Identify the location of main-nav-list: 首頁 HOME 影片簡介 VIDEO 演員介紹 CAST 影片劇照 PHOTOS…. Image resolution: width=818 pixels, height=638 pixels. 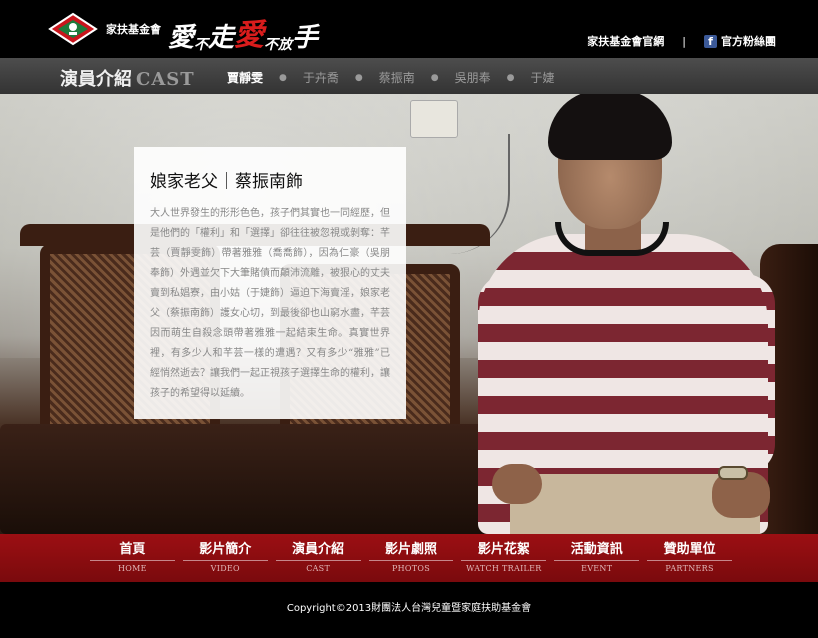
(411, 558).